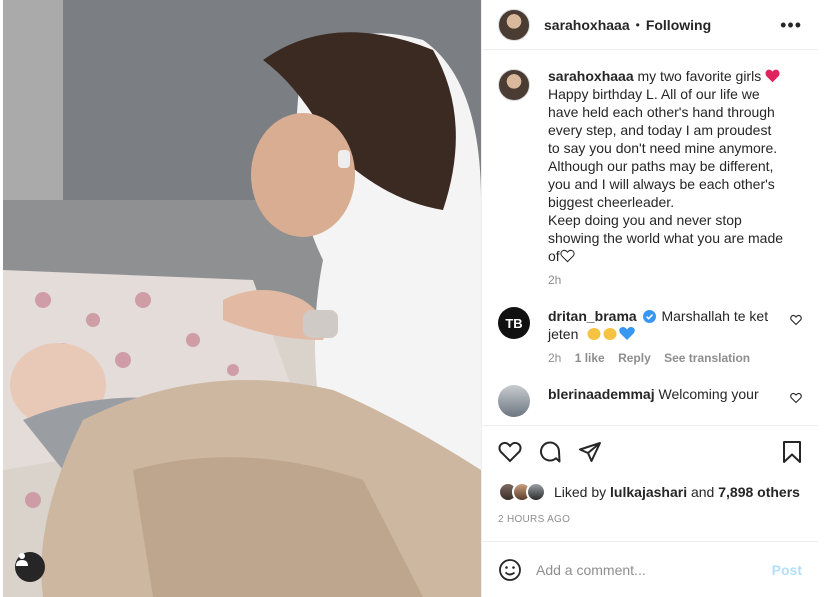 This screenshot has width=825, height=597. What do you see at coordinates (522, 492) in the screenshot?
I see `liker-avatars` at bounding box center [522, 492].